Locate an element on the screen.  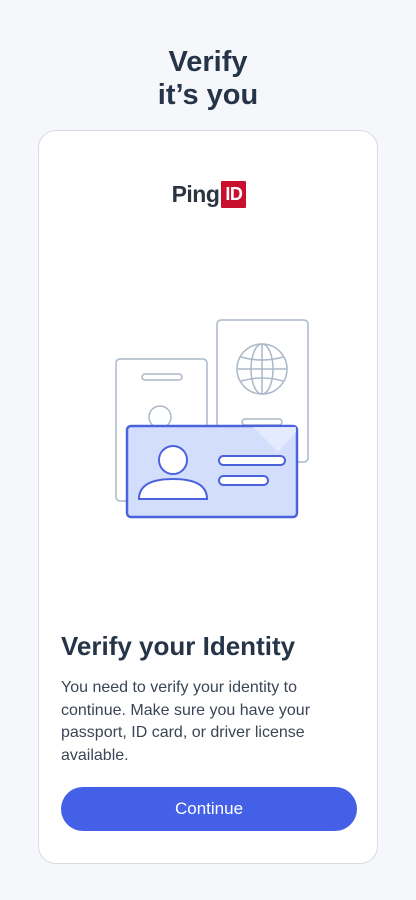
continue-button: Continue is located at coordinates (209, 809).